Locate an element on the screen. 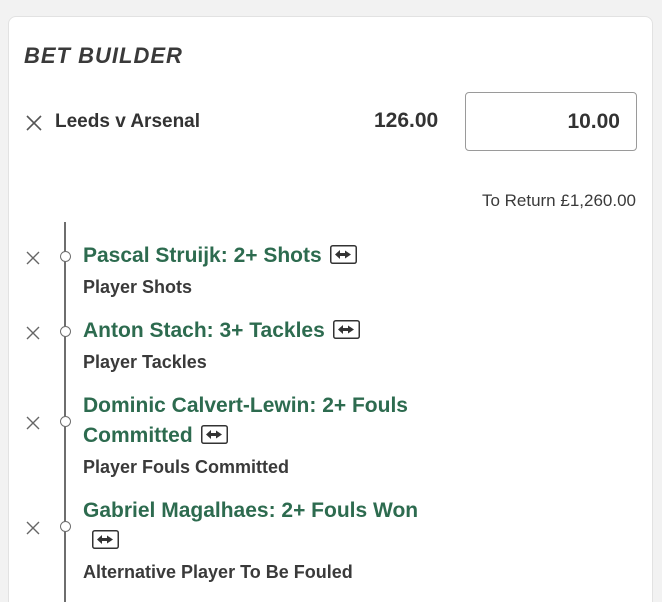 The height and width of the screenshot is (602, 662). selection-market: Alternative Player To Be Fouled is located at coordinates (218, 572).